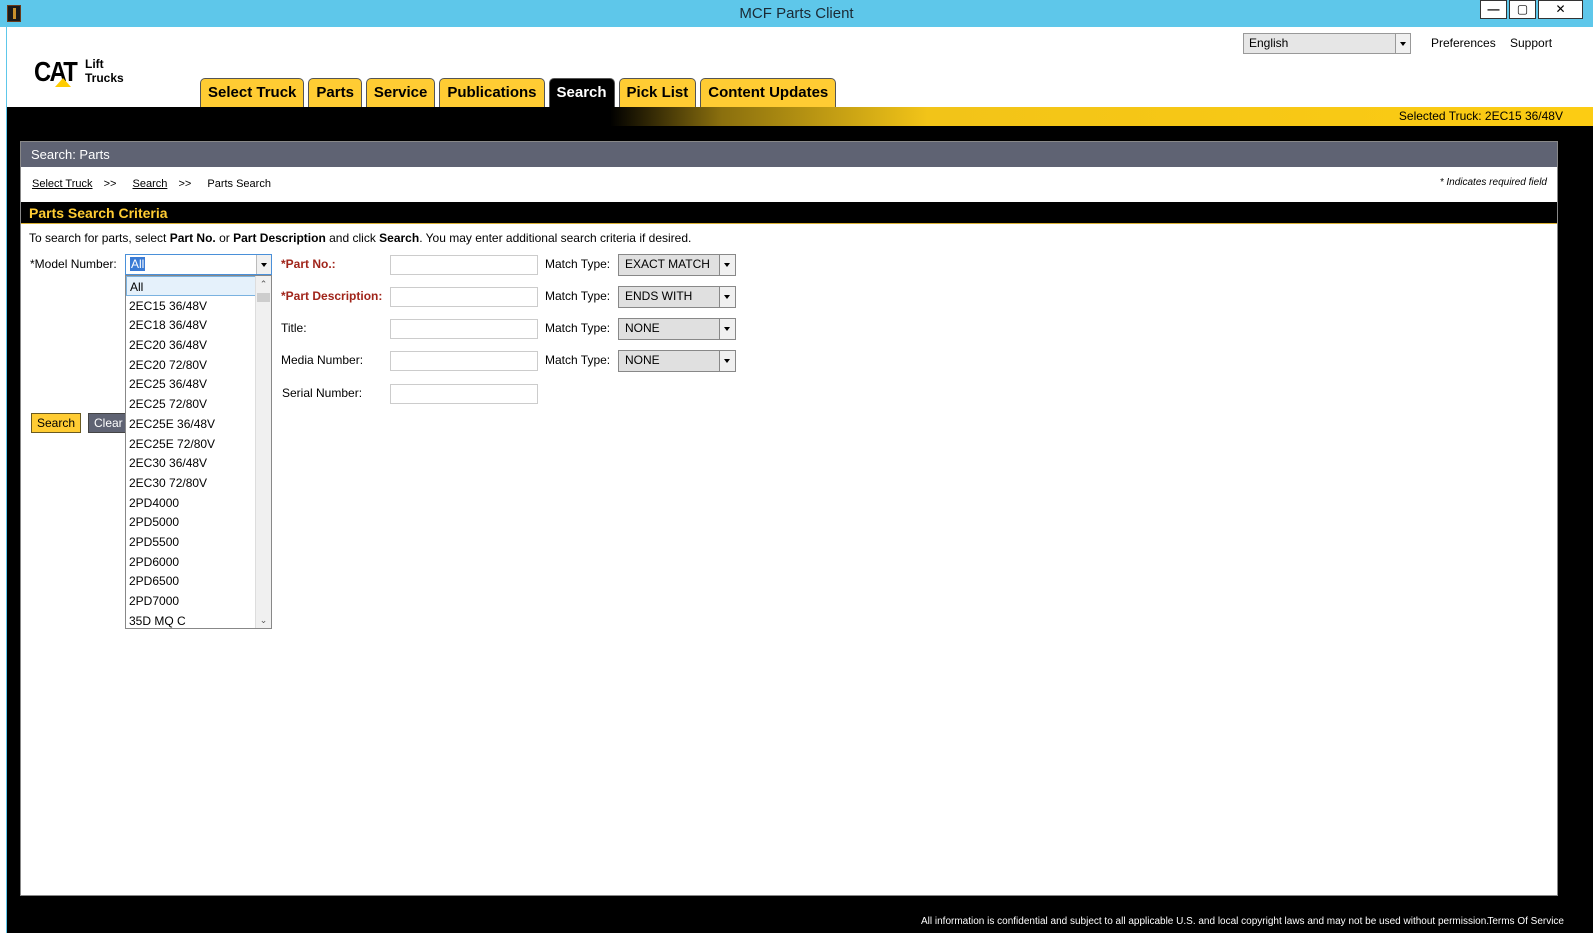 The height and width of the screenshot is (933, 1593). I want to click on cat-lift-trucks-logo: CAT Lift Trucks, so click(89, 74).